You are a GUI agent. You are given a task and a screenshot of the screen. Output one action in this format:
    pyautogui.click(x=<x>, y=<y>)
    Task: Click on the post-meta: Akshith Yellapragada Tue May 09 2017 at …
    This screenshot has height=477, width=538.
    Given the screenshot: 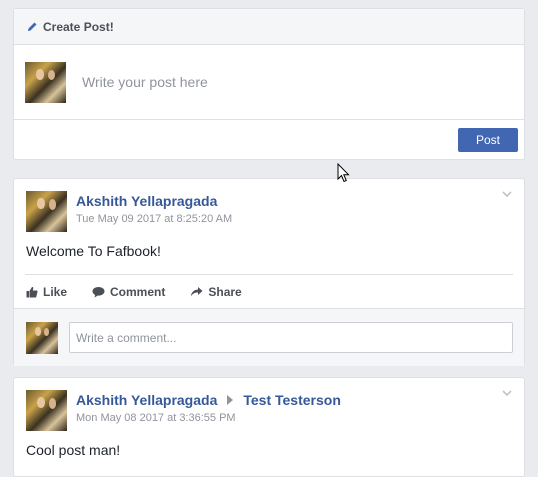 What is the action you would take?
    pyautogui.click(x=154, y=212)
    